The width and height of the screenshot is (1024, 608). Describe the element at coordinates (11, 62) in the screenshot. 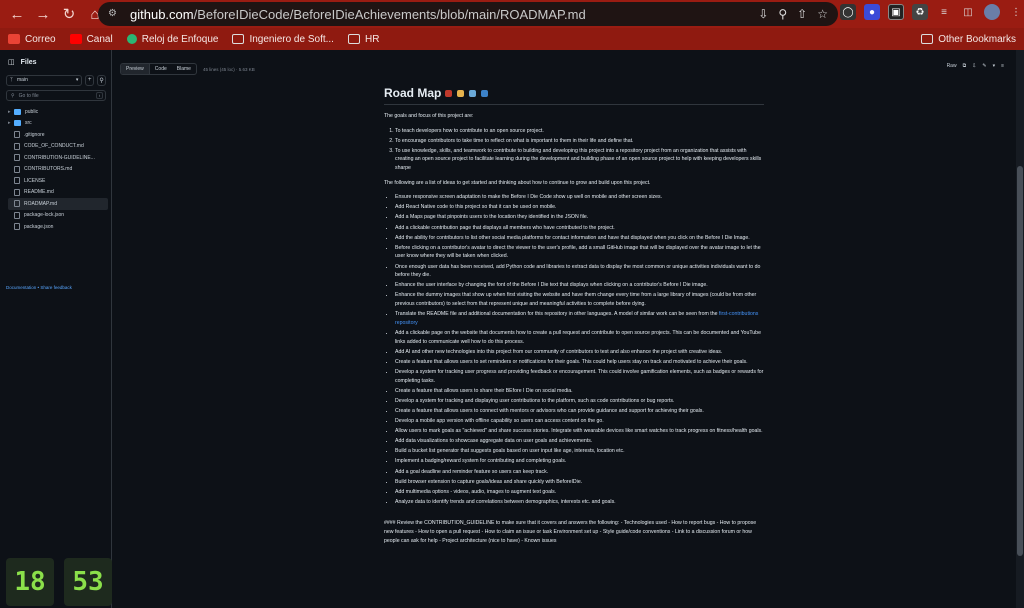

I see `sidebar-toggle-icon: ◫` at that location.